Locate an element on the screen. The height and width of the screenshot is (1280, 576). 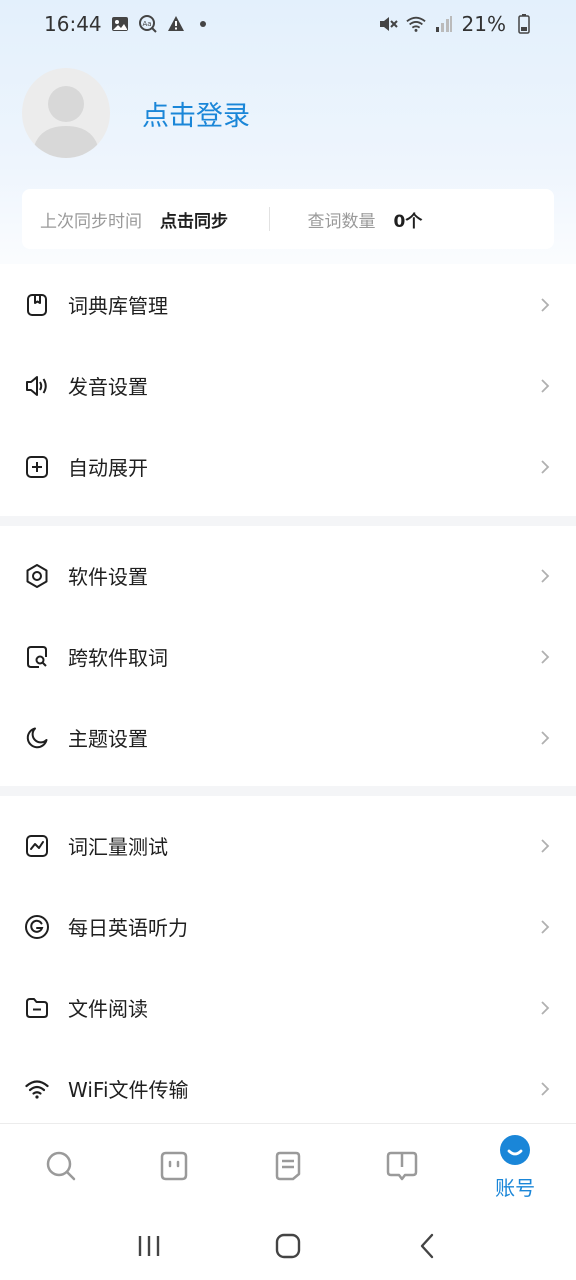
menu-item-label: 自动展开 is located at coordinates (108, 468).